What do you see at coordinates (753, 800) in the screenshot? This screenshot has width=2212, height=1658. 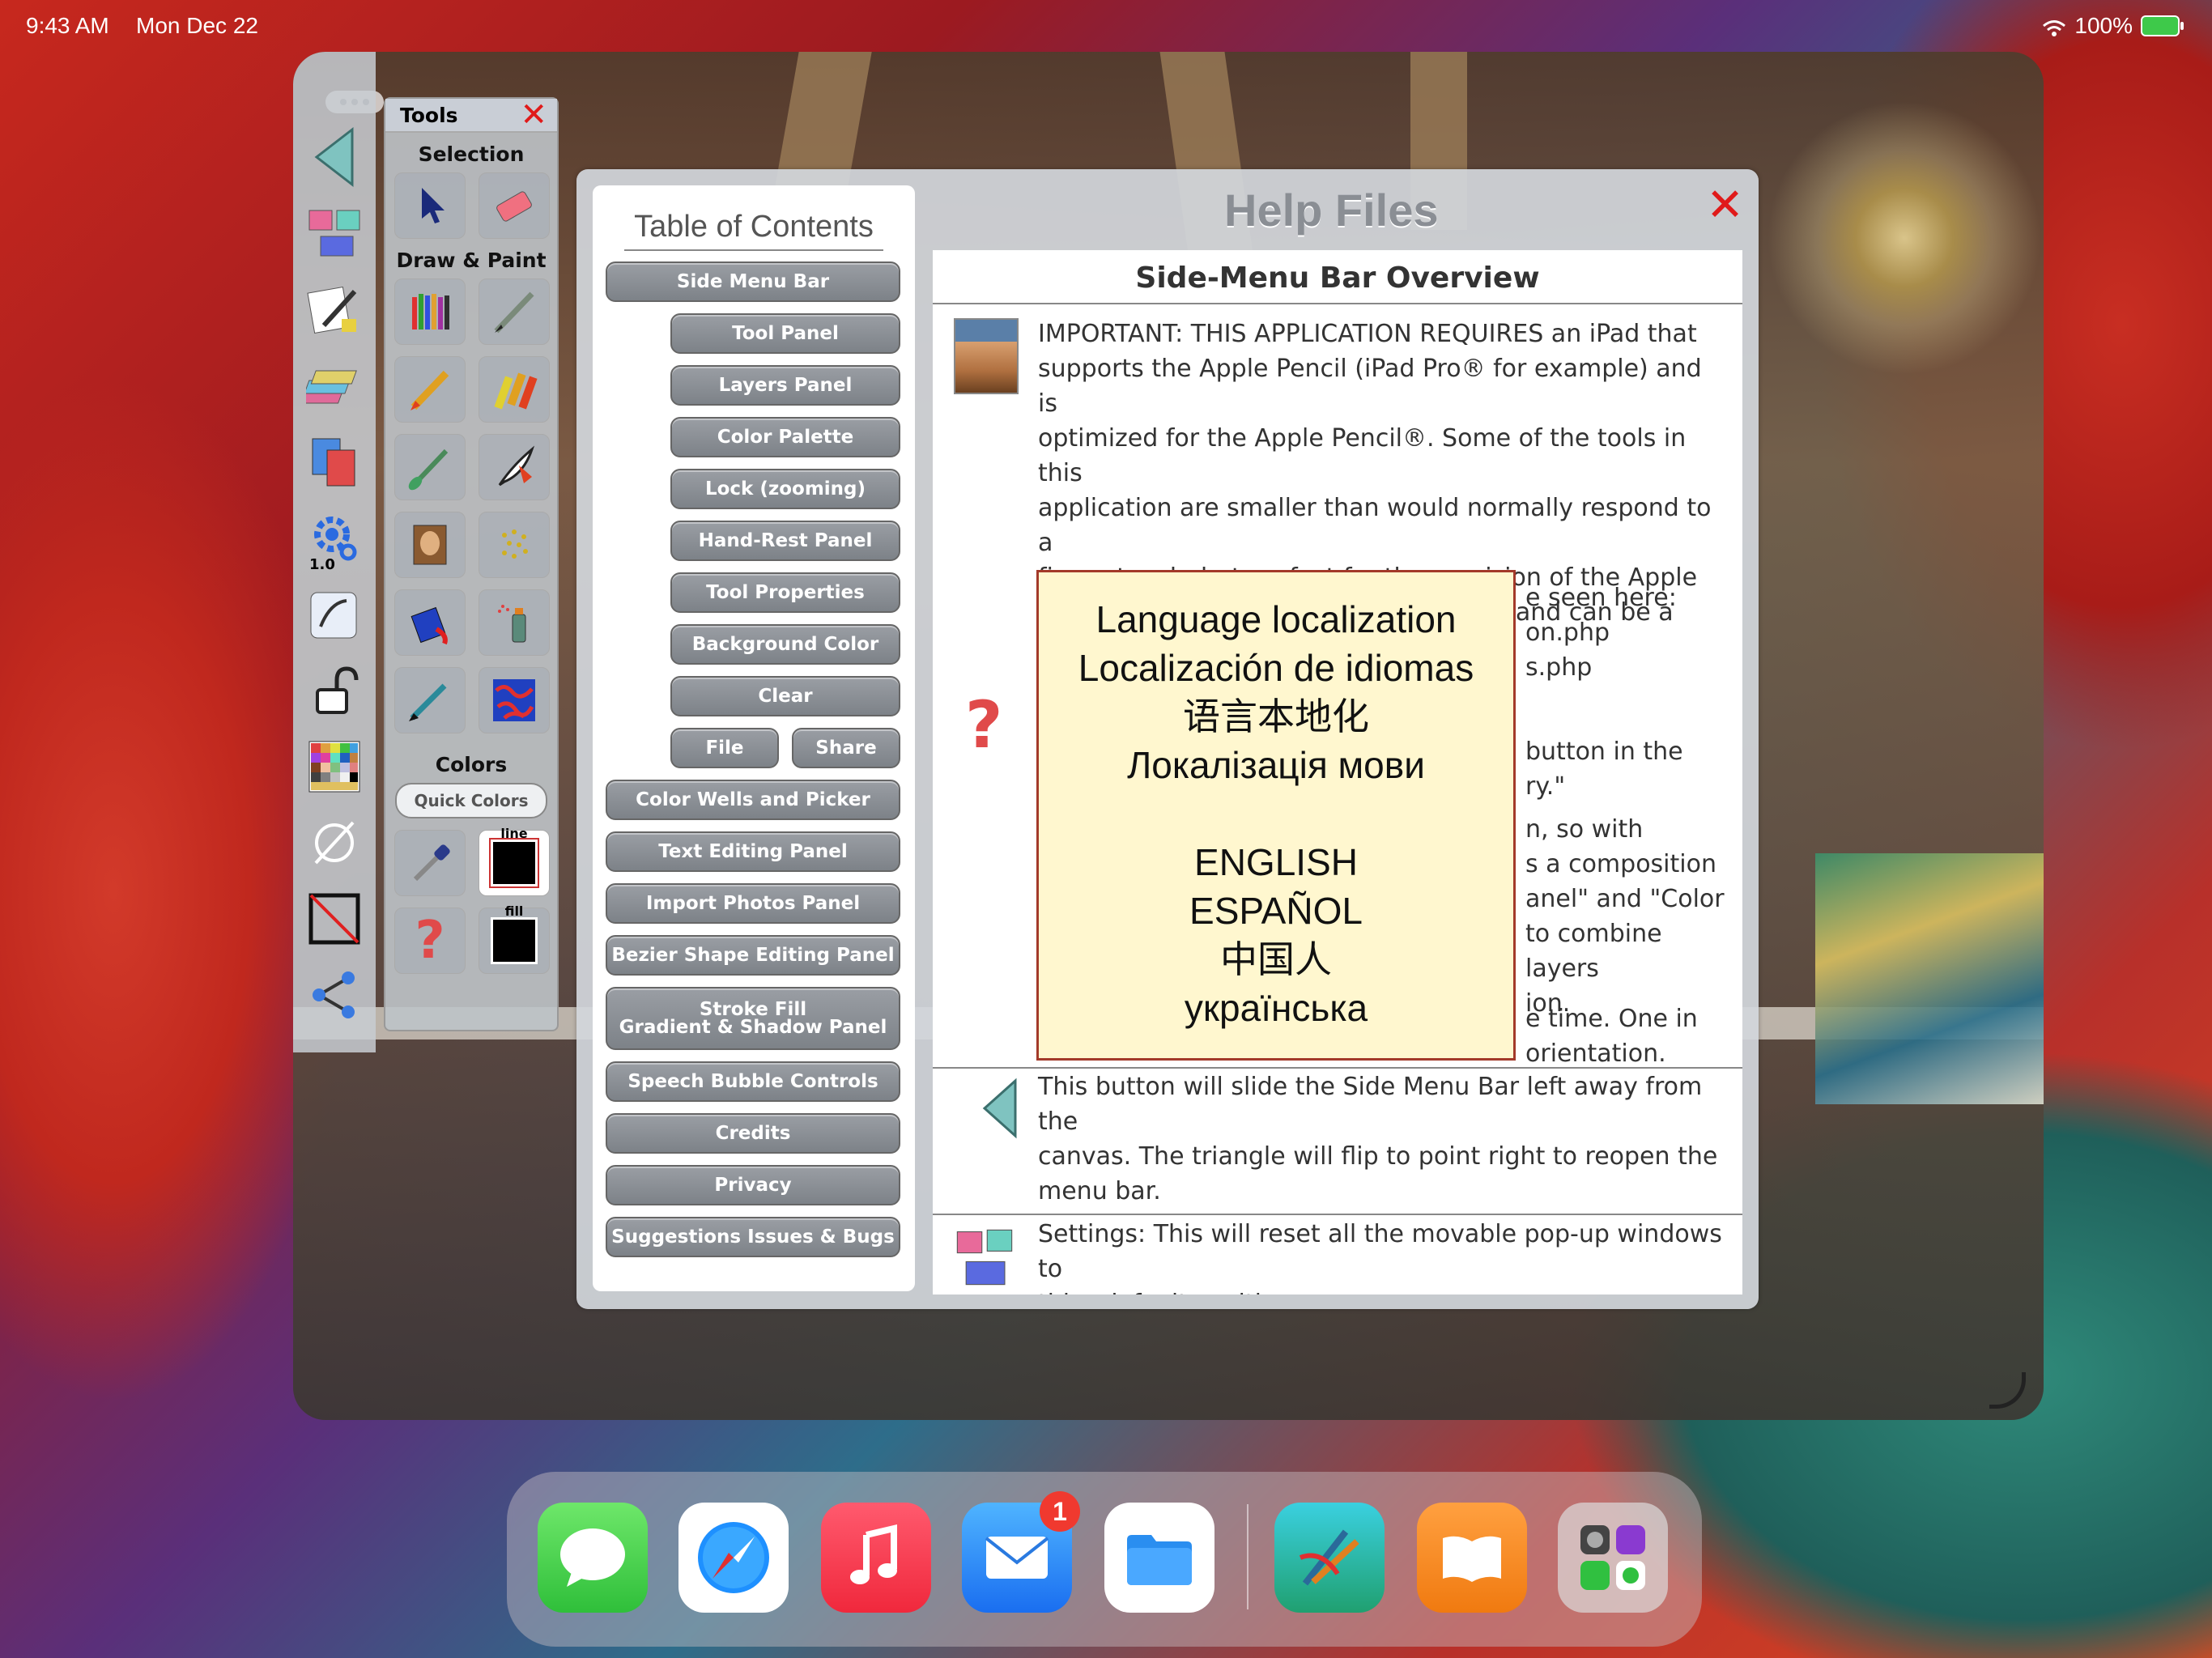 I see `toc-color-wells: Color Wells and Picker` at bounding box center [753, 800].